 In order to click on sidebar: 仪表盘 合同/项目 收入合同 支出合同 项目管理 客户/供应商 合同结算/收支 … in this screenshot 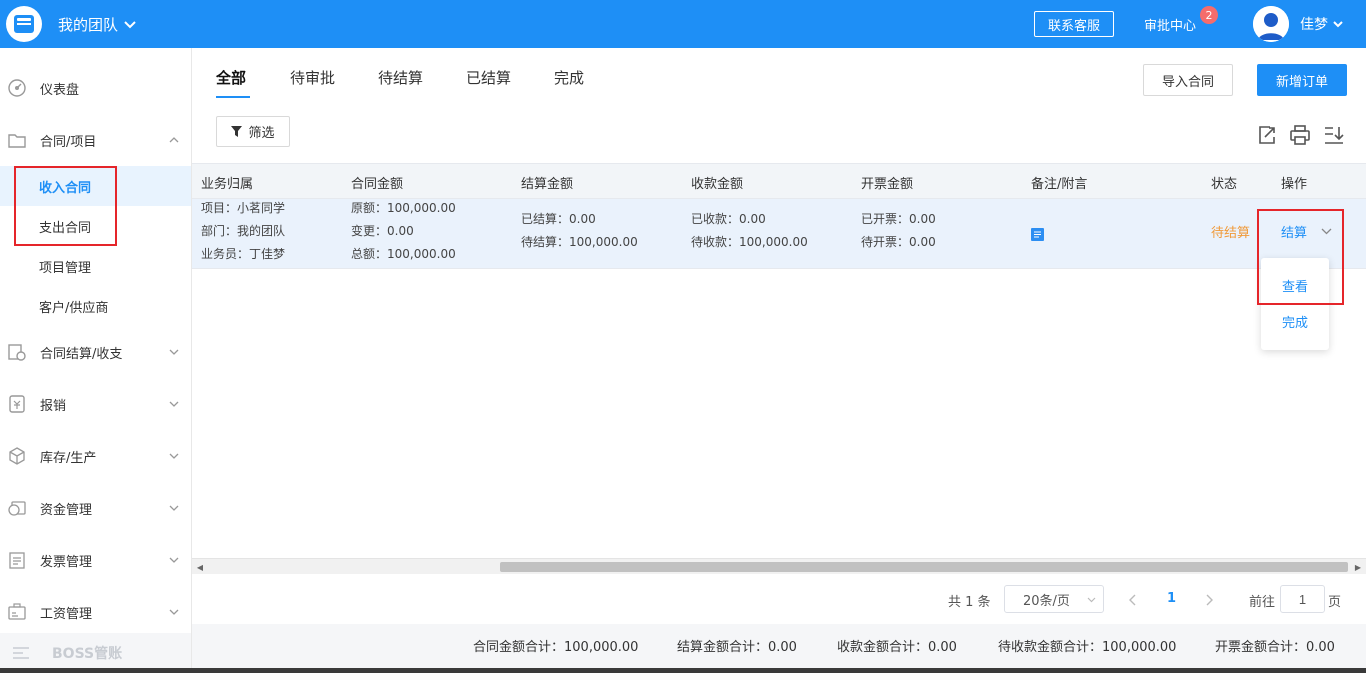, I will do `click(96, 360)`.